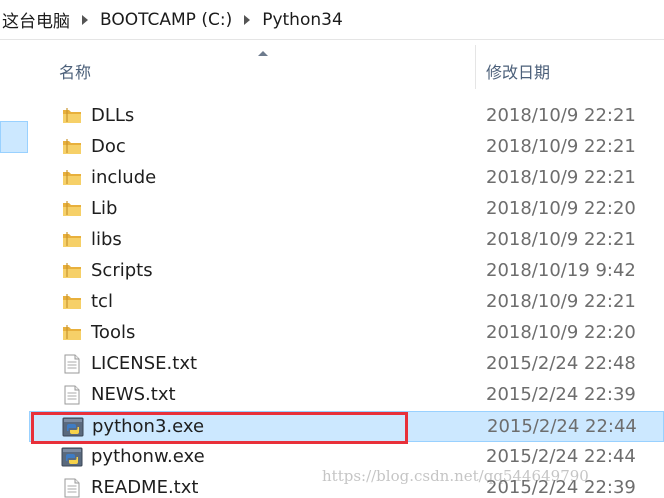 The image size is (664, 498). What do you see at coordinates (145, 487) in the screenshot?
I see `file-name: README.txt` at bounding box center [145, 487].